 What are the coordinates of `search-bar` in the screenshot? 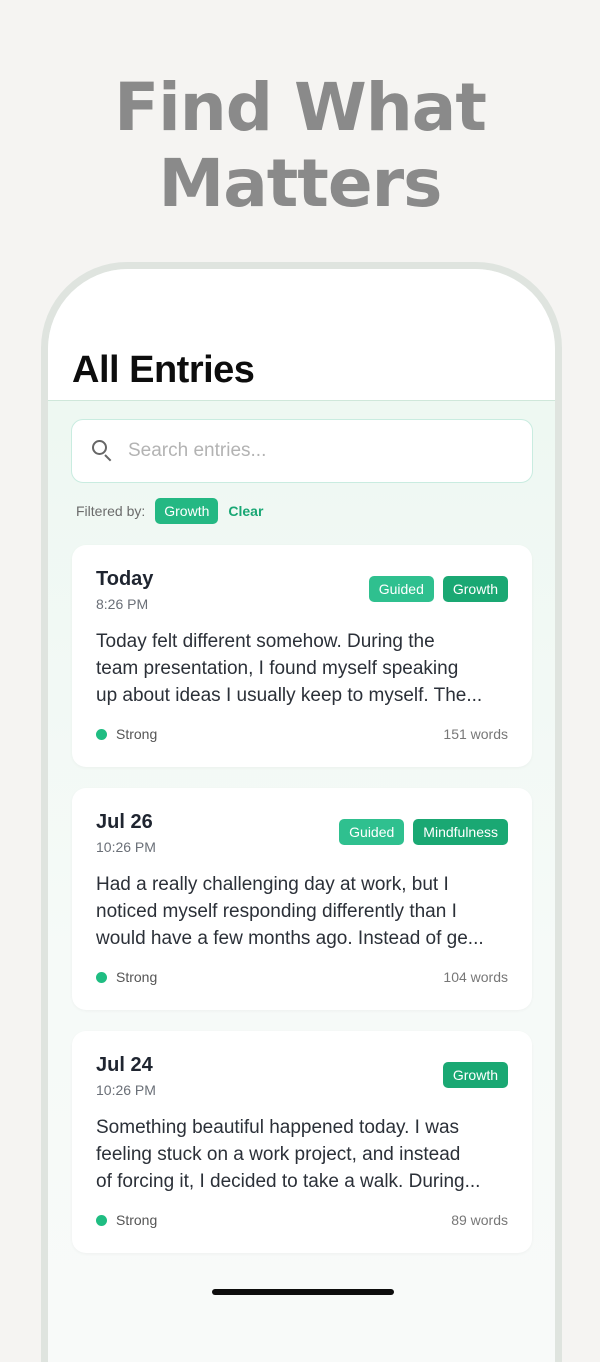 It's located at (302, 451).